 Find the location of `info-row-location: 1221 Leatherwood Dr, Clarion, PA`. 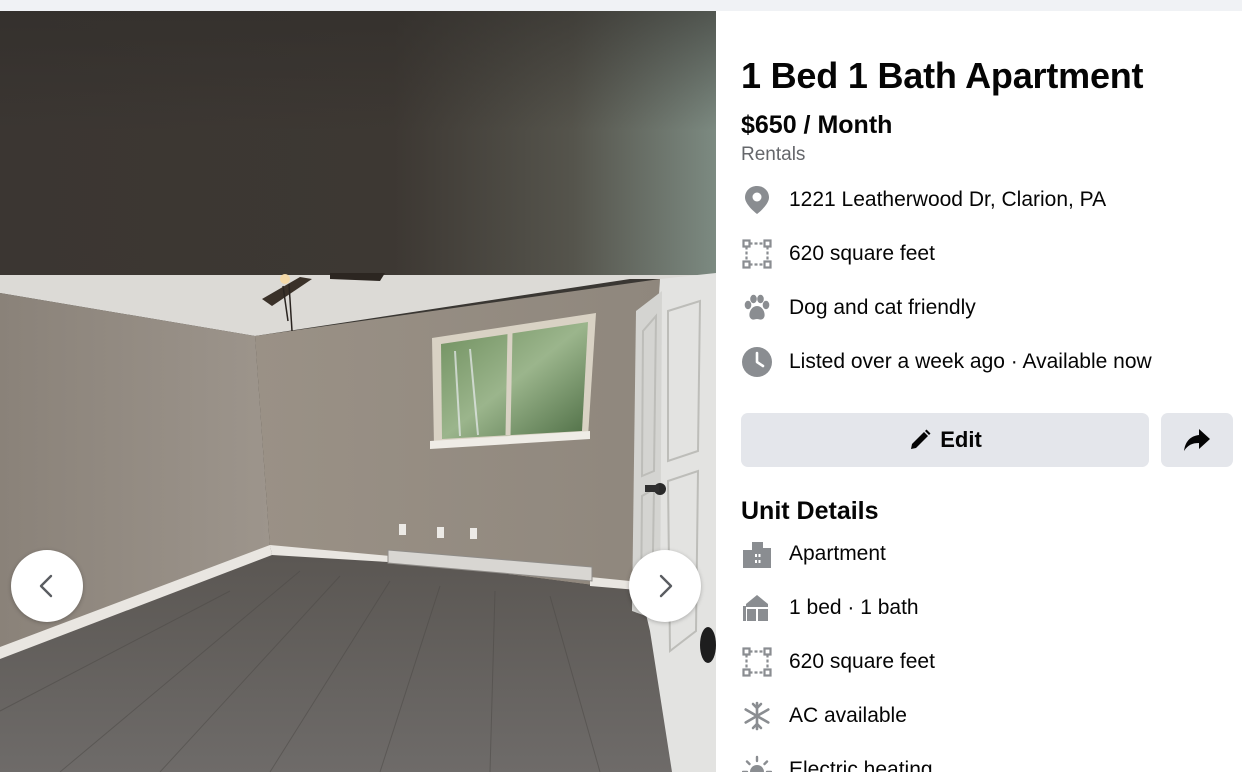

info-row-location: 1221 Leatherwood Dr, Clarion, PA is located at coordinates (923, 200).